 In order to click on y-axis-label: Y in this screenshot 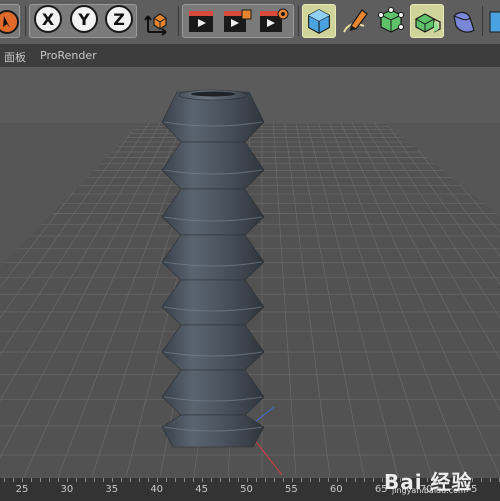, I will do `click(84, 19)`.